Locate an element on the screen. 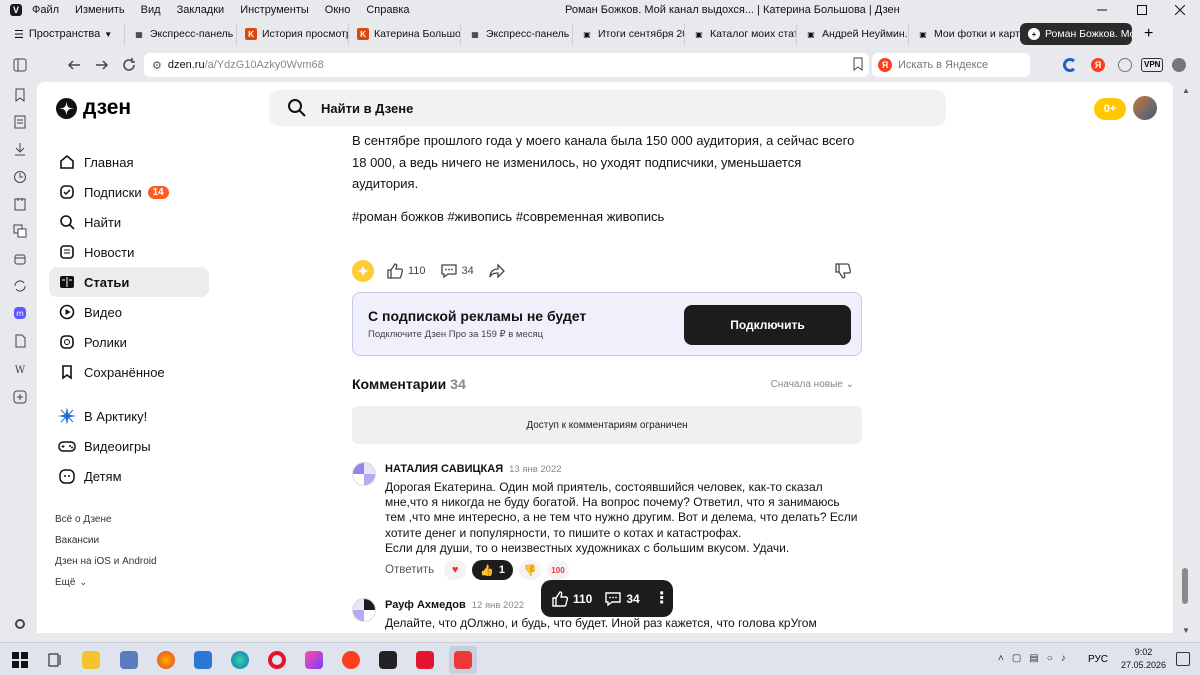 Image resolution: width=1200 pixels, height=675 pixels. notifications-icon is located at coordinates (1183, 659).